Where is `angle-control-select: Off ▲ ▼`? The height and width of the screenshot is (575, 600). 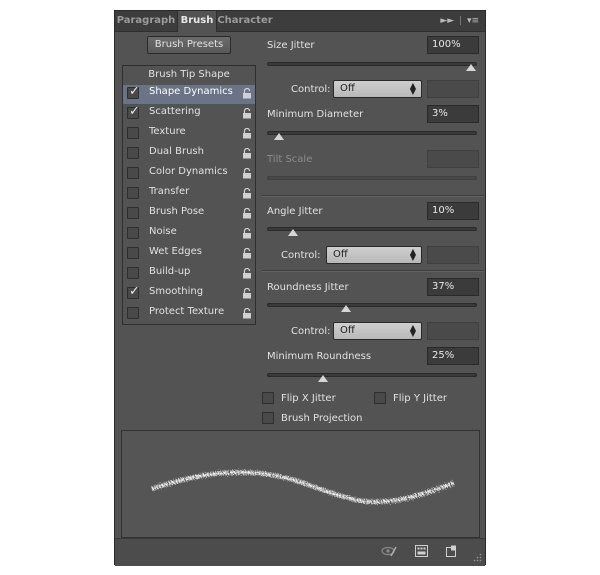 angle-control-select: Off ▲ ▼ is located at coordinates (374, 255).